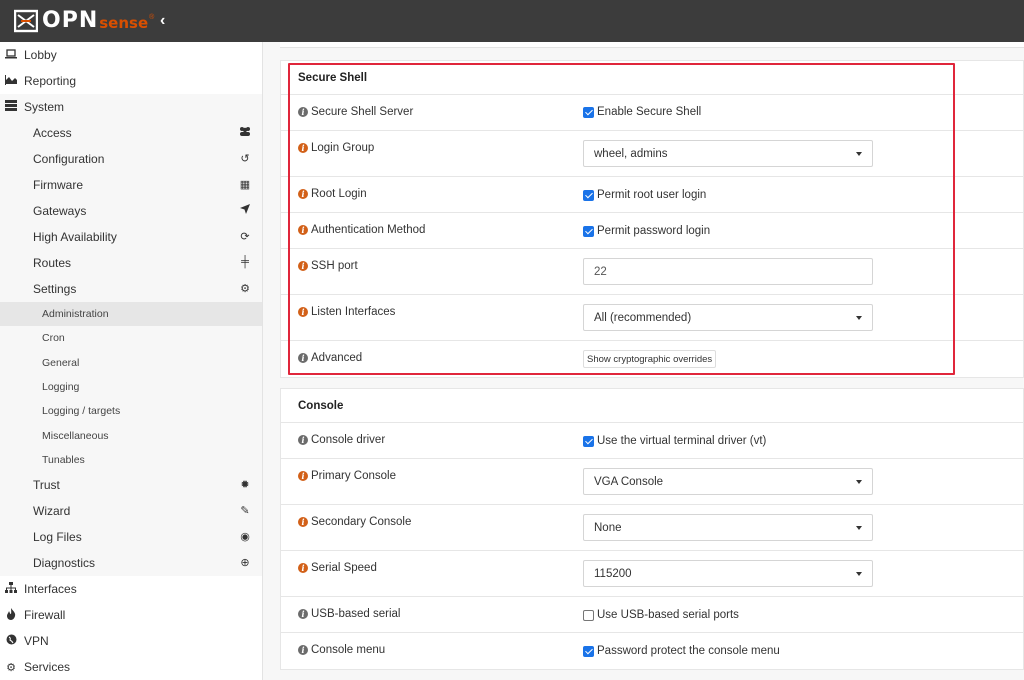 This screenshot has width=1024, height=680. Describe the element at coordinates (26, 21) in the screenshot. I see `logo-mark-icon` at that location.